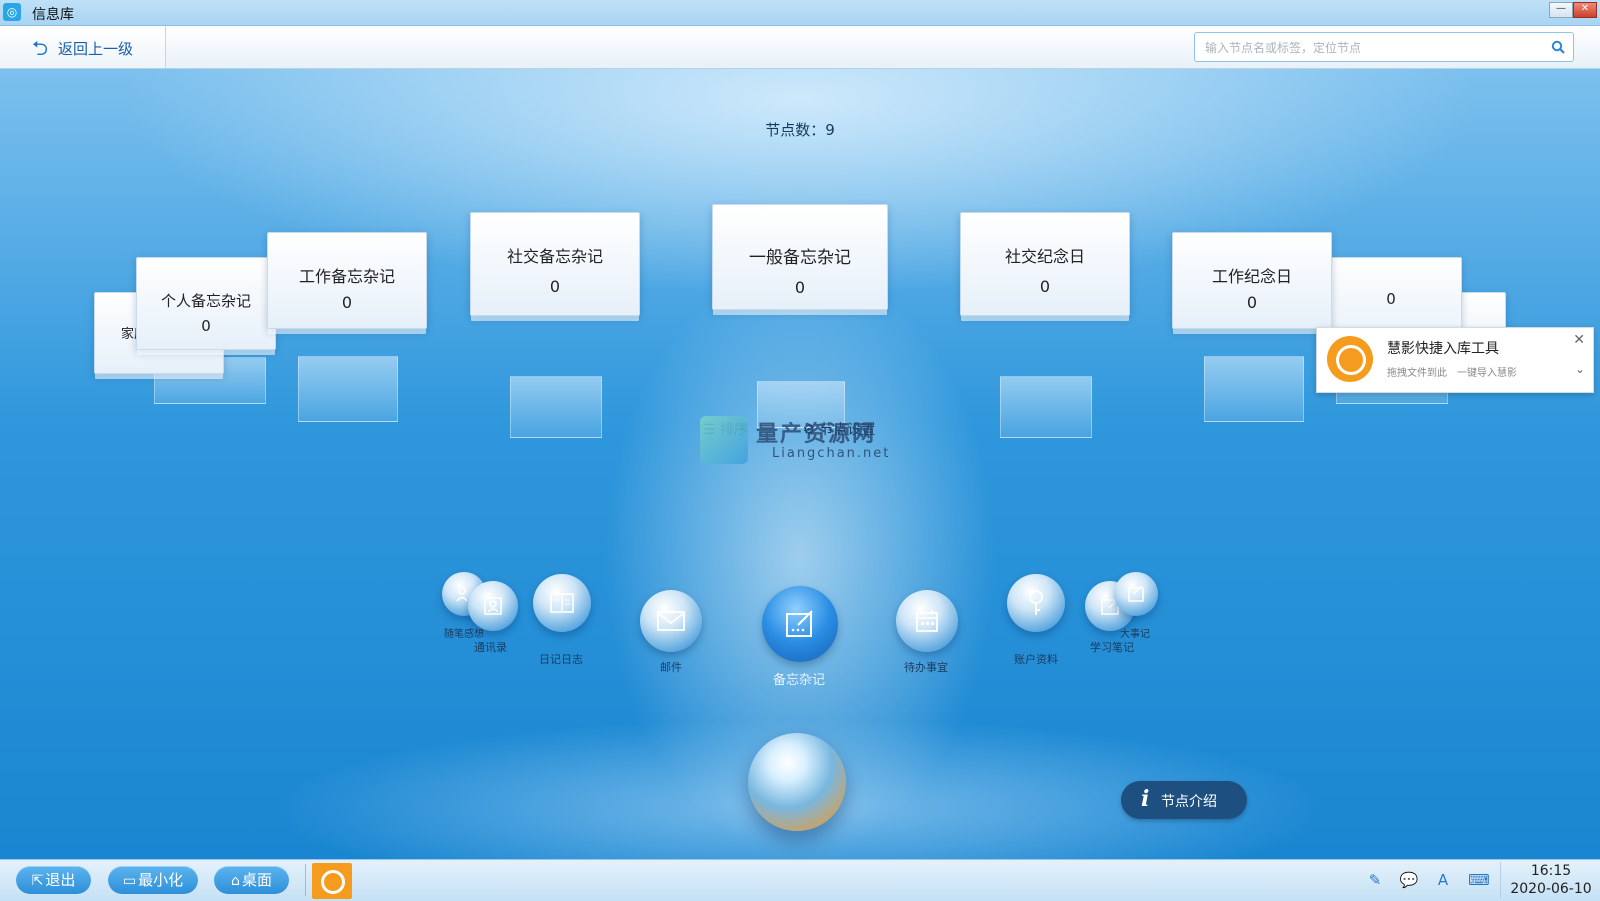  Describe the element at coordinates (1189, 802) in the screenshot. I see `node-intro-label: 节点介绍` at that location.